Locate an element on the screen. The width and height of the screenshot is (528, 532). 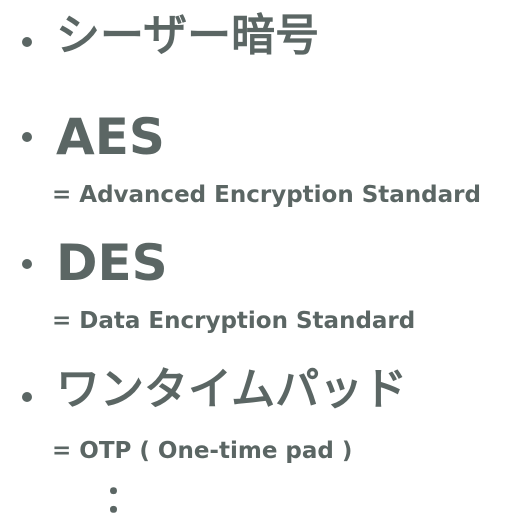
item-title-des: DES is located at coordinates (112, 263).